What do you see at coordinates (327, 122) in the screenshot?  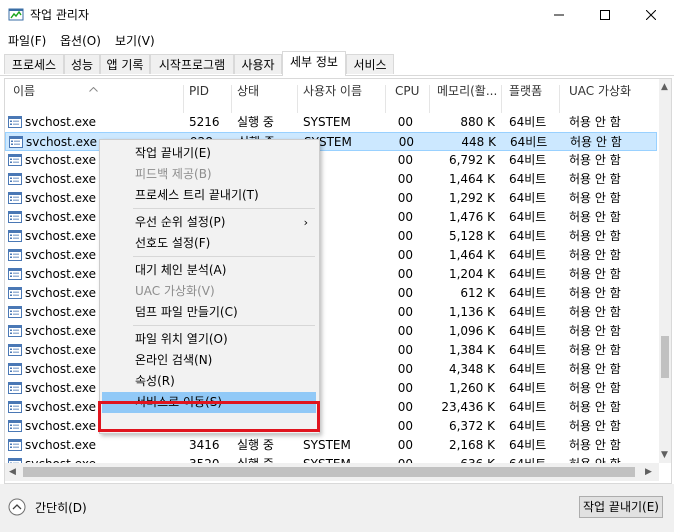 I see `cell-user-name: SYSTEM` at bounding box center [327, 122].